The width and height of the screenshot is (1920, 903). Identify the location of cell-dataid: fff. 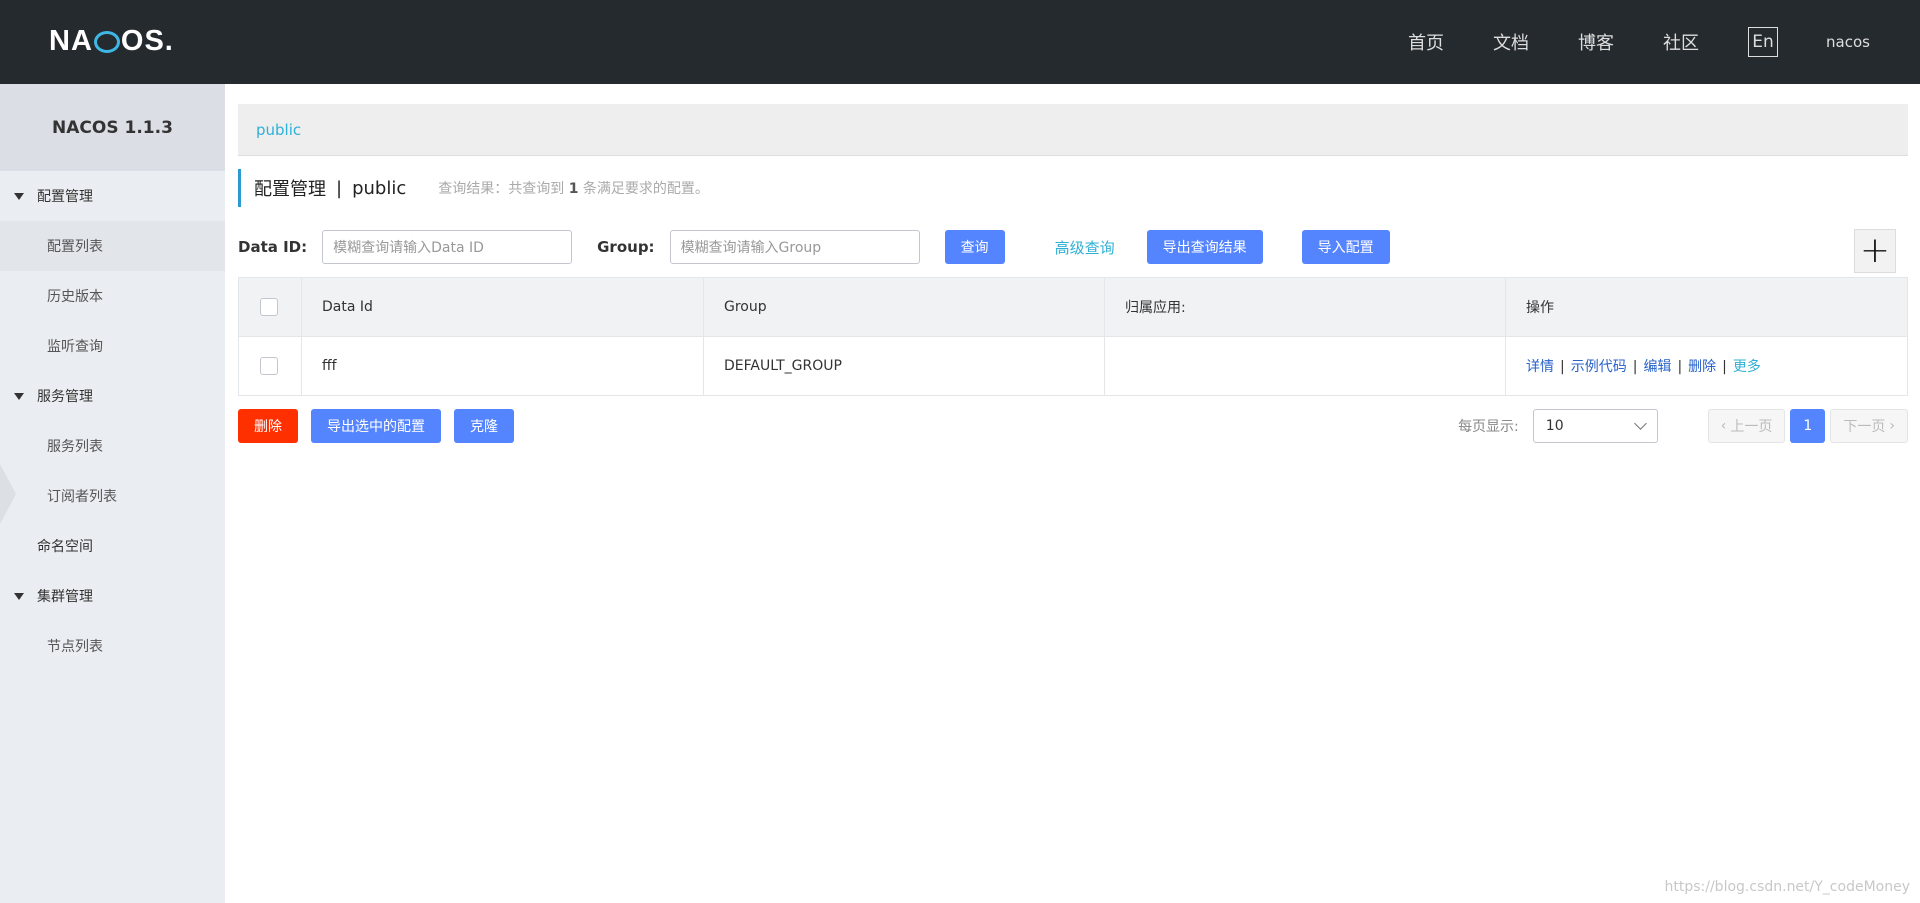
(502, 366).